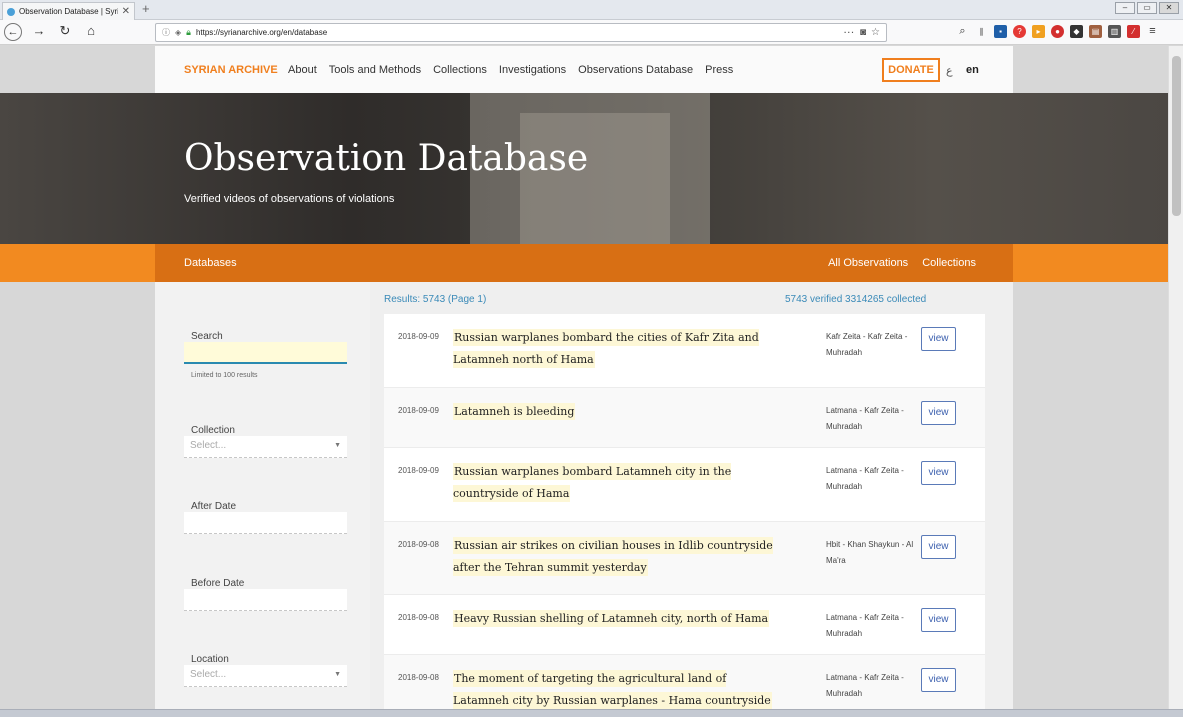  I want to click on search-input, so click(265, 353).